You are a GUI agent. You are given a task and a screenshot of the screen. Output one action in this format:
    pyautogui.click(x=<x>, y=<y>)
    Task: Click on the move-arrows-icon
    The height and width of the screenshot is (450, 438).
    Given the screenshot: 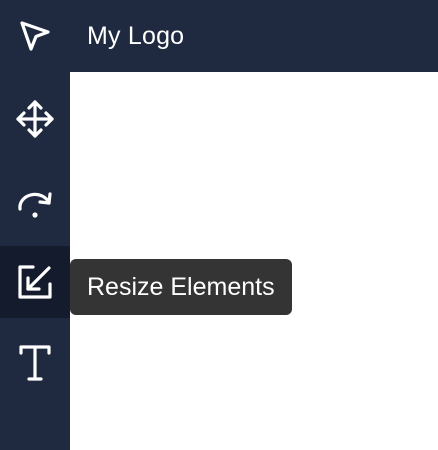 What is the action you would take?
    pyautogui.click(x=35, y=119)
    